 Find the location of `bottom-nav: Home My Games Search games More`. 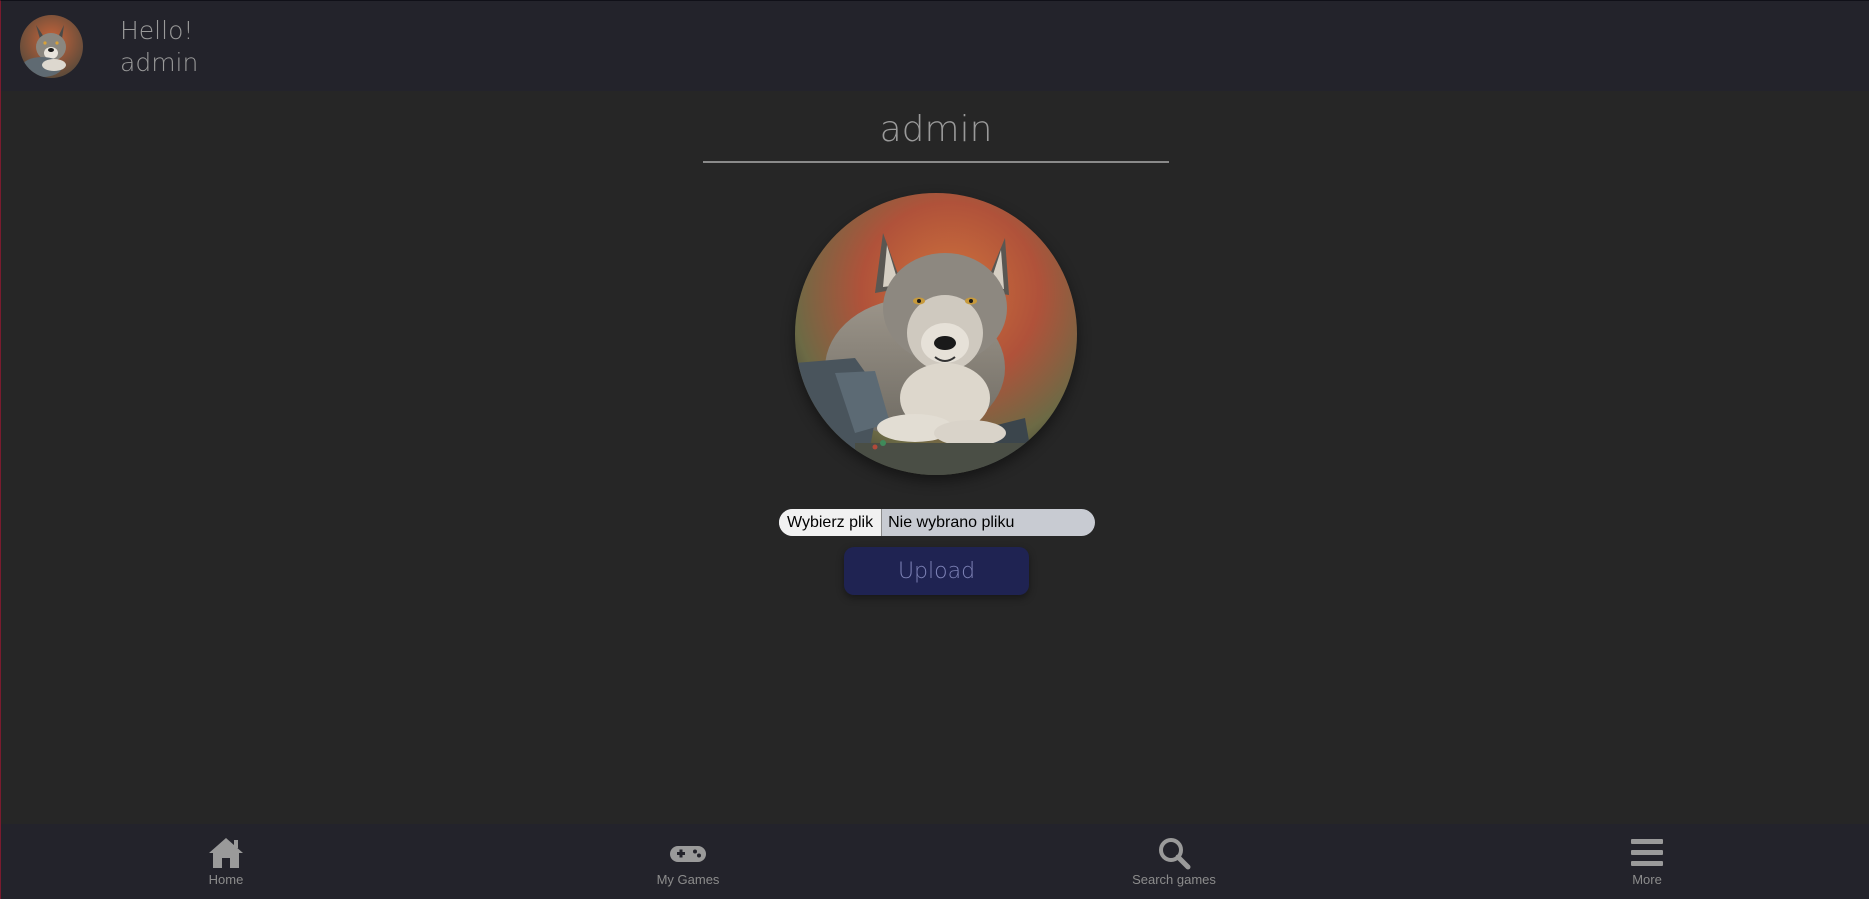

bottom-nav: Home My Games Search games More is located at coordinates (935, 861).